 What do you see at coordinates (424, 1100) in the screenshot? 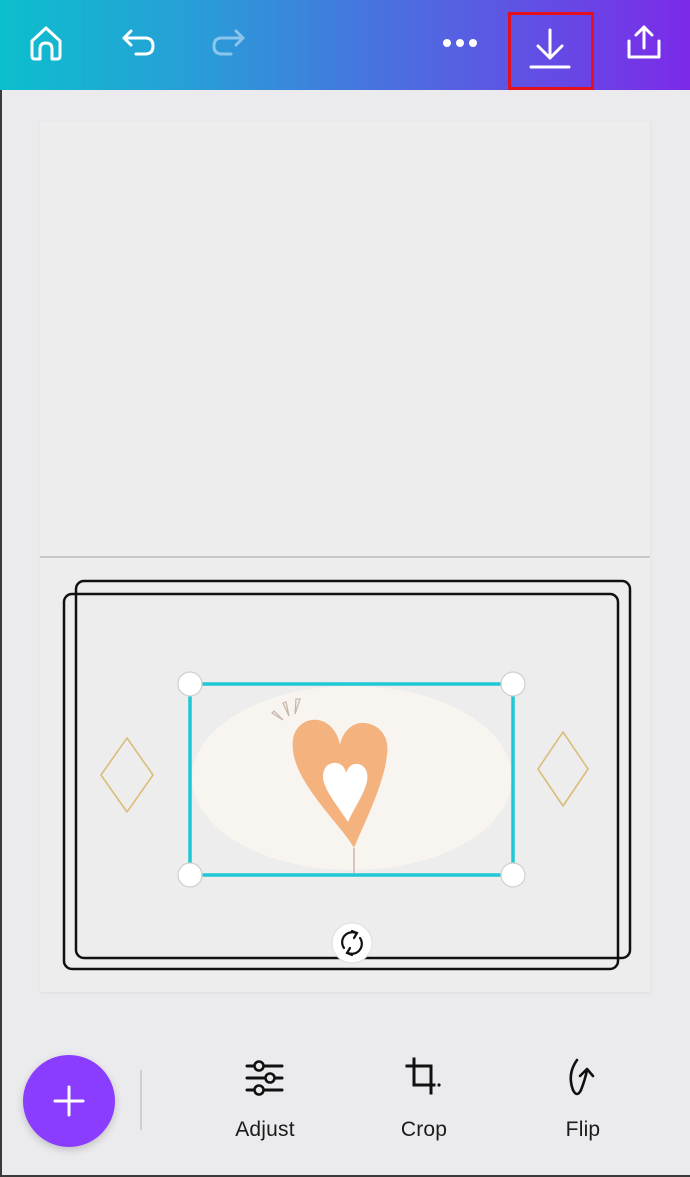
I see `crop-tool-button: Crop` at bounding box center [424, 1100].